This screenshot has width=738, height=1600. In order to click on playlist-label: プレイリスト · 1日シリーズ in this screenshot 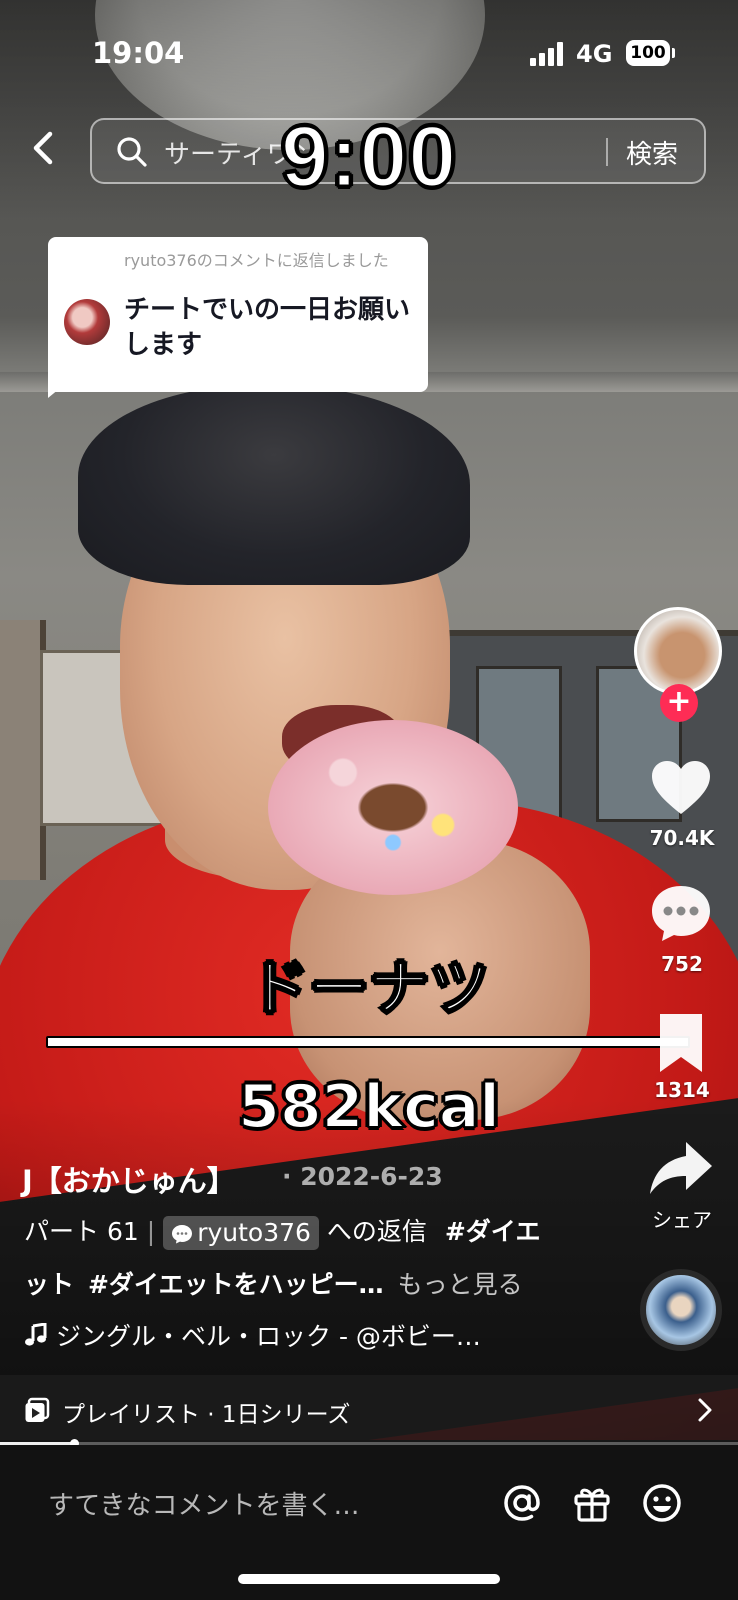, I will do `click(206, 1415)`.